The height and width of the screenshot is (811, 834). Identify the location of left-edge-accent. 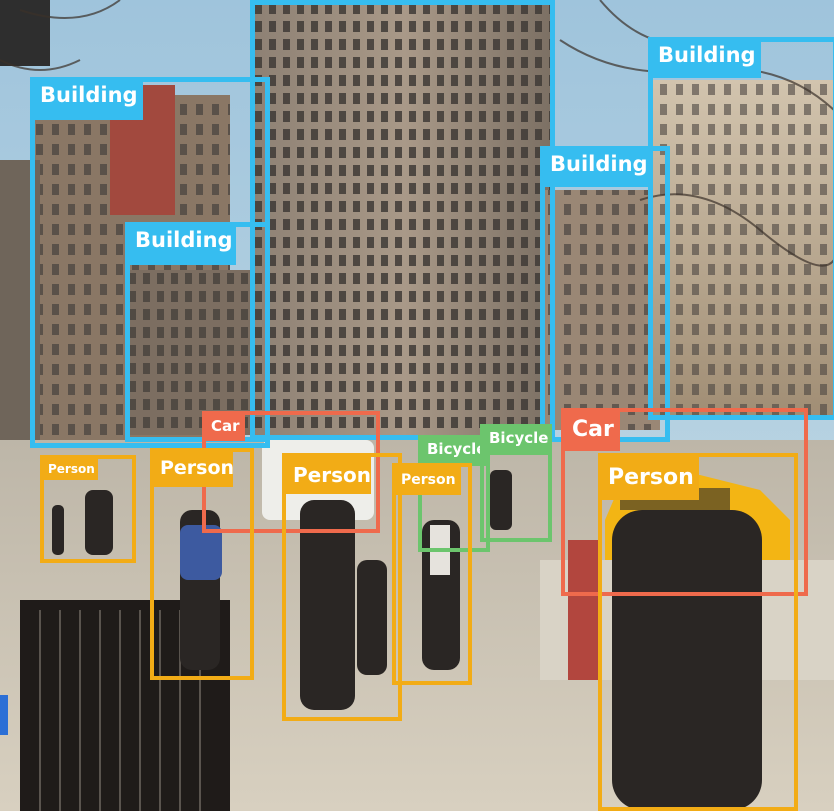
(4, 715).